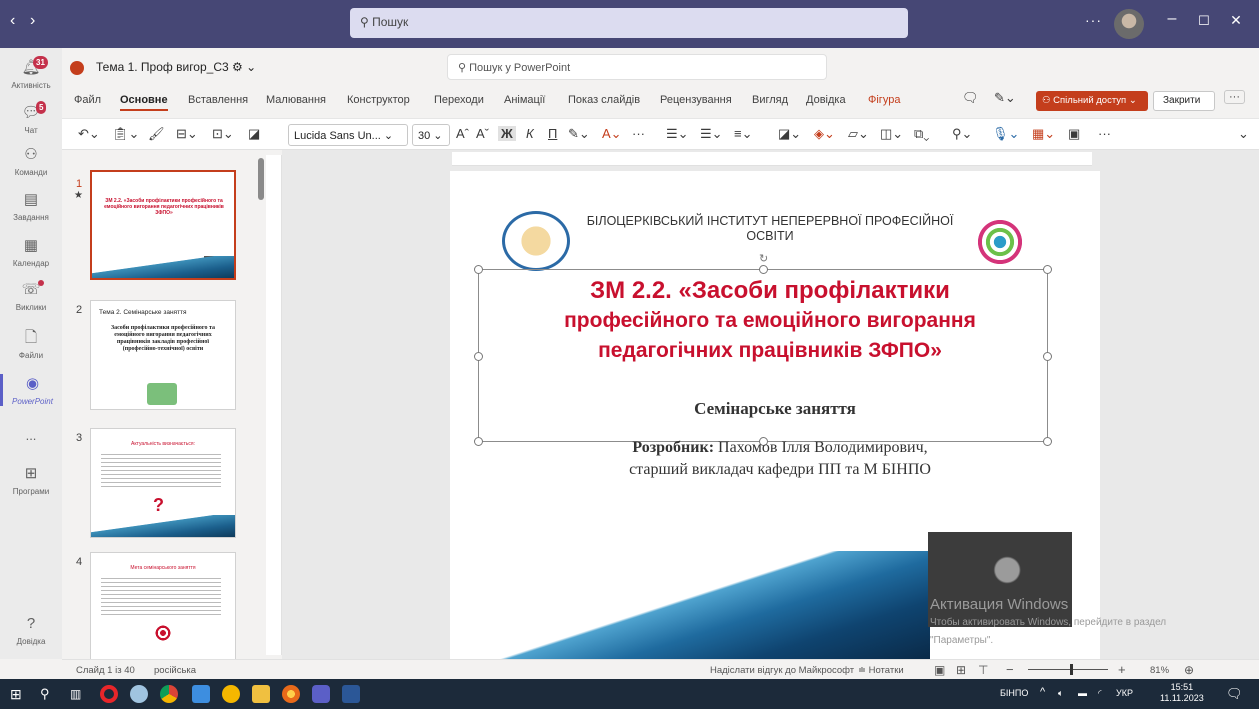 The image size is (1259, 709). I want to click on input-language: УКР, so click(1124, 693).